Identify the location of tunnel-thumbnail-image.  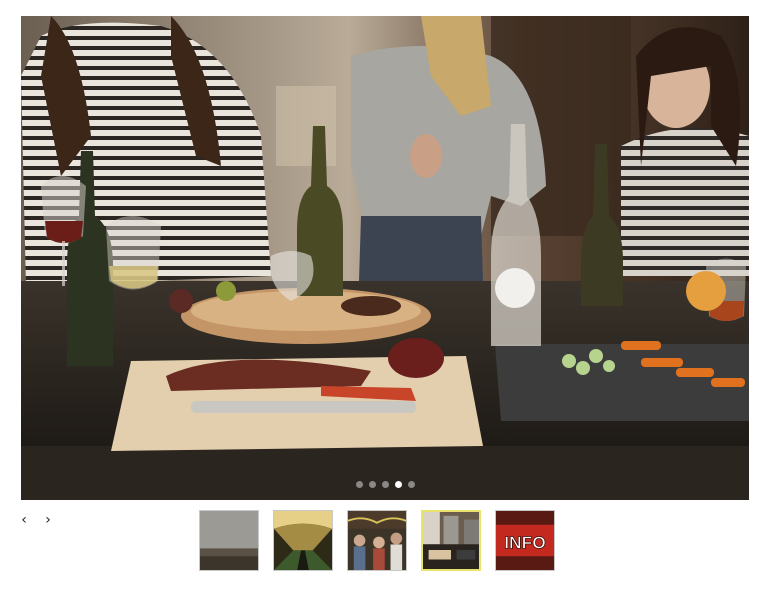
(303, 540).